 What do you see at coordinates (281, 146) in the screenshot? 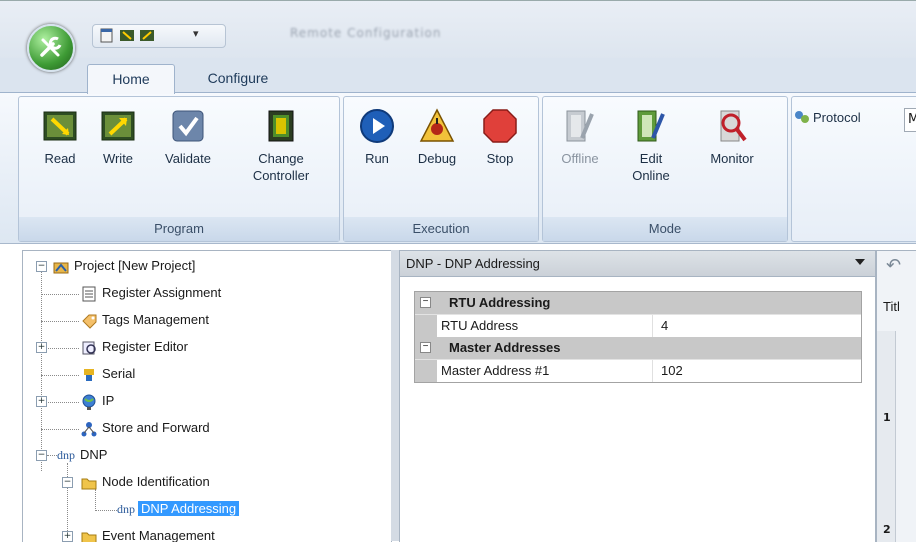
I see `change-controller-button: Change Controller` at bounding box center [281, 146].